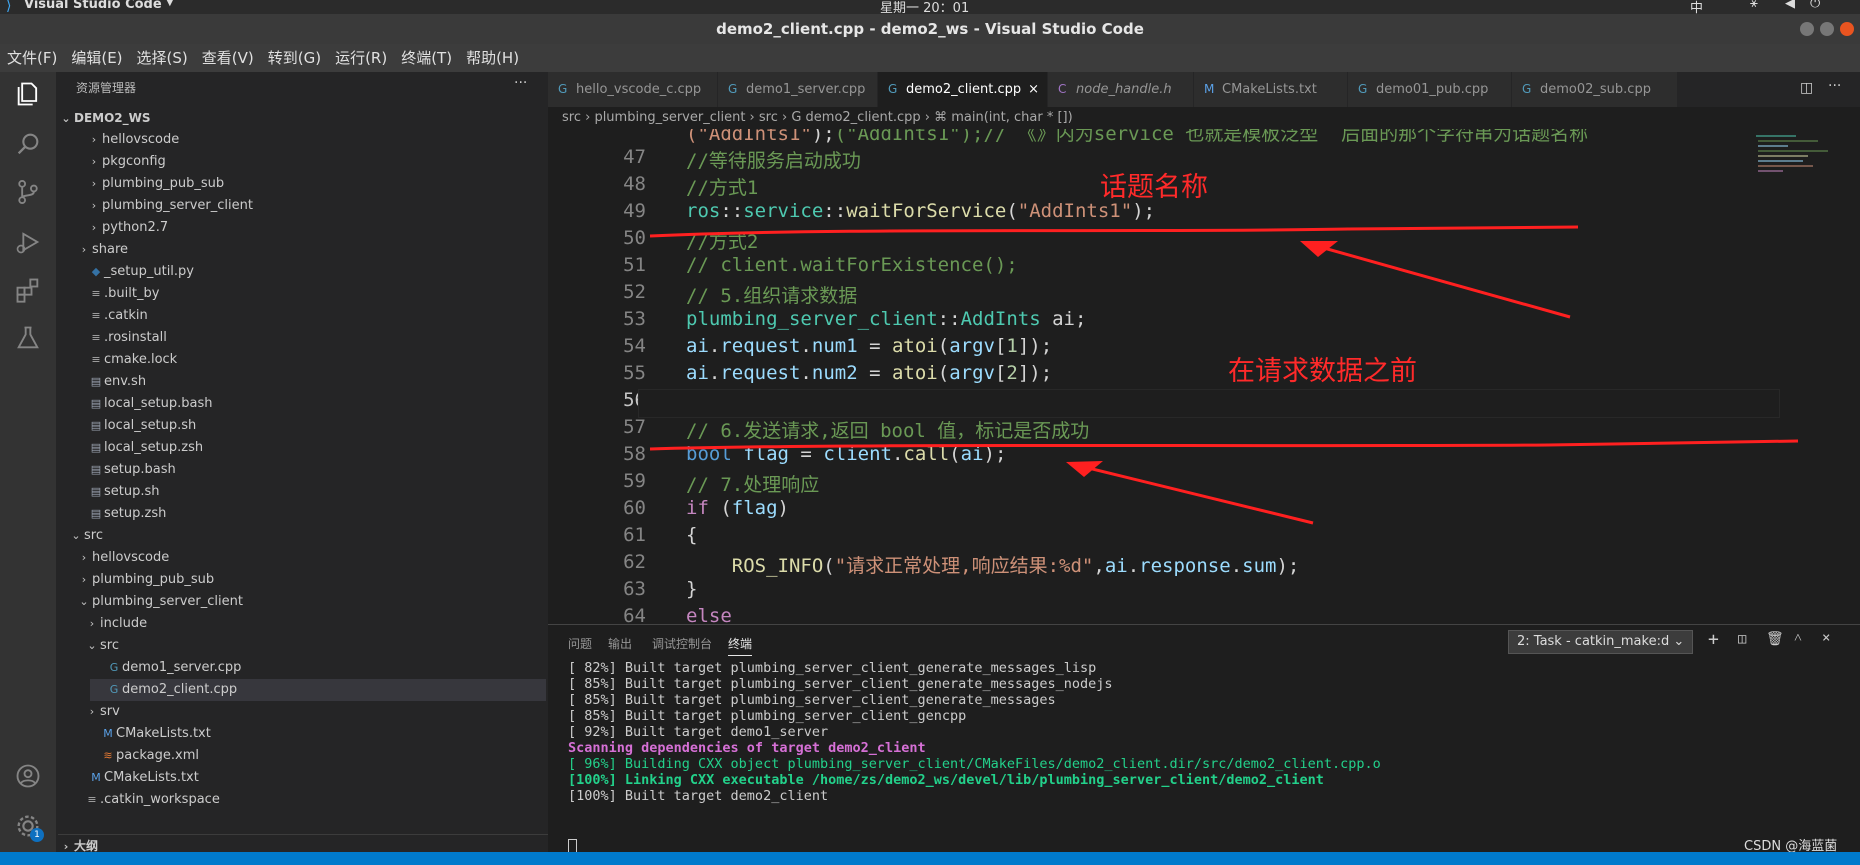 This screenshot has height=865, width=1860. I want to click on menu-terminal: 终端(T), so click(426, 58).